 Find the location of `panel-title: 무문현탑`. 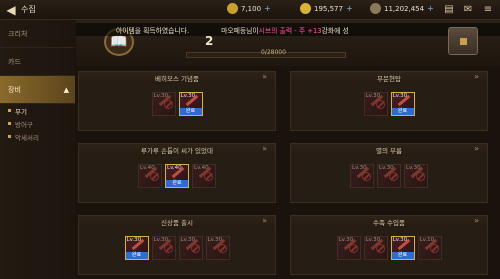

panel-title: 무문현탑 is located at coordinates (389, 79).